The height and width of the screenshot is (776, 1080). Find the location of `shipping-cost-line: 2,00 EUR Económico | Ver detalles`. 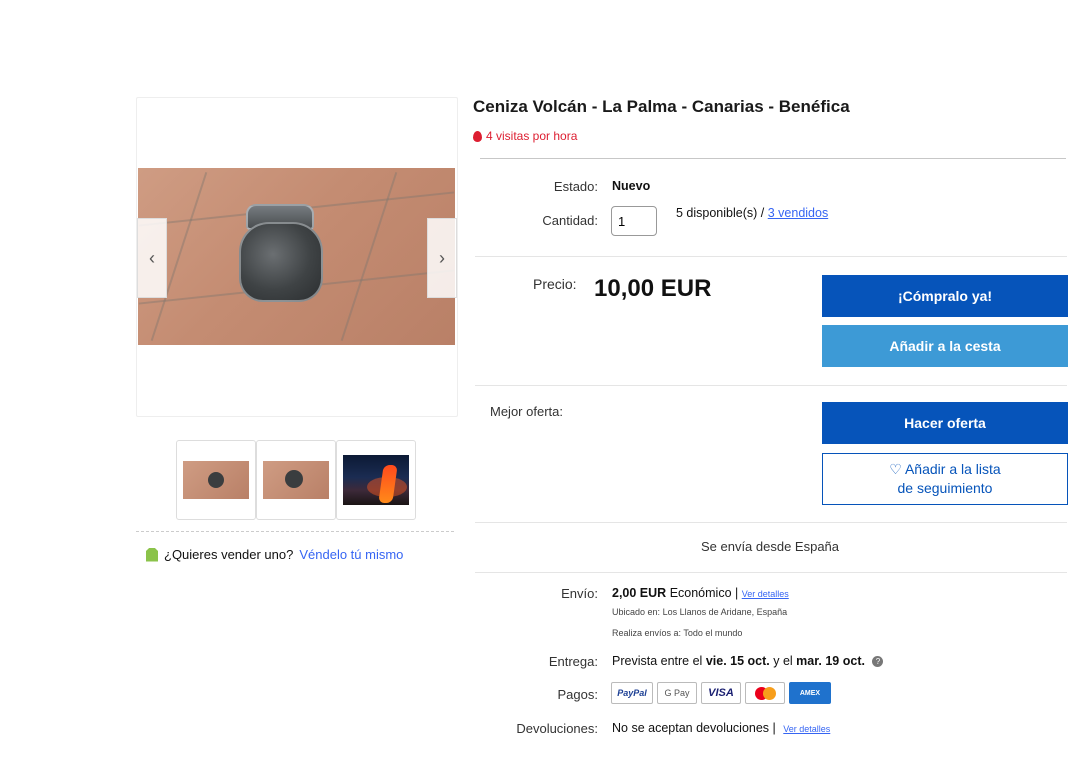

shipping-cost-line: 2,00 EUR Económico | Ver detalles is located at coordinates (700, 593).